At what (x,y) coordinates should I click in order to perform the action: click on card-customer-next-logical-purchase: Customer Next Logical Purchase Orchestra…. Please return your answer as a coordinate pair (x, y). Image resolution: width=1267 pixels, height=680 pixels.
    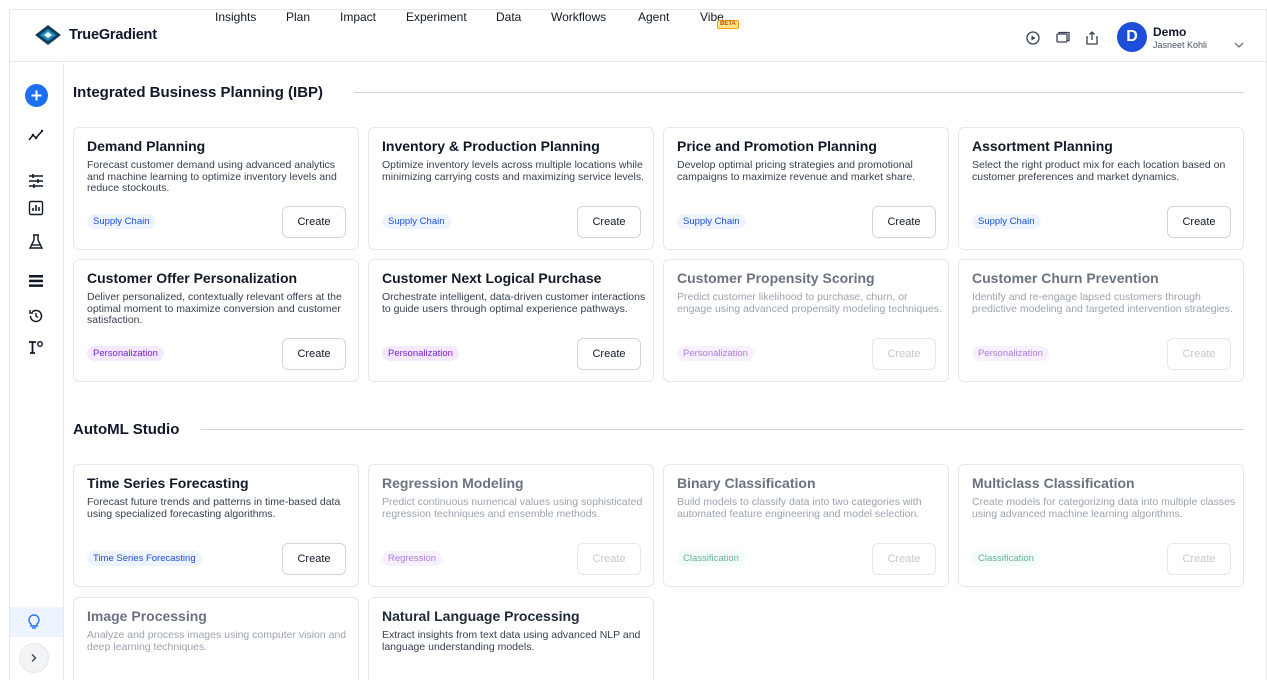
    Looking at the image, I should click on (511, 320).